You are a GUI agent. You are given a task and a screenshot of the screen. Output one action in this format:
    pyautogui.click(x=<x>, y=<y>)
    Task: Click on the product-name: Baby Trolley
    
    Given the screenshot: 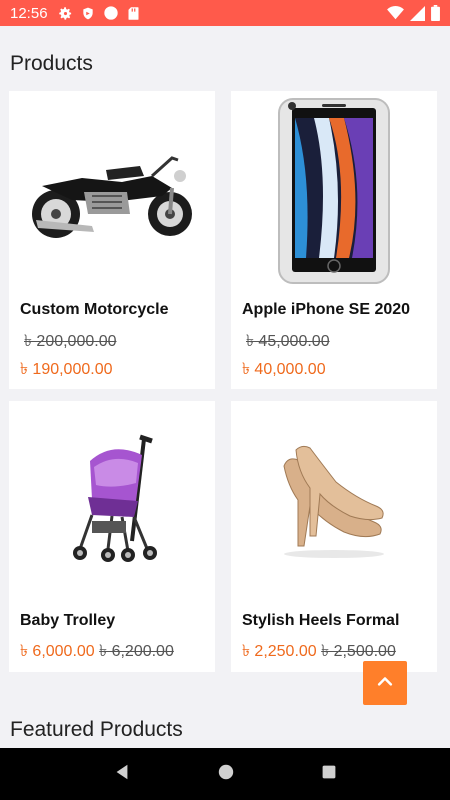 What is the action you would take?
    pyautogui.click(x=68, y=620)
    